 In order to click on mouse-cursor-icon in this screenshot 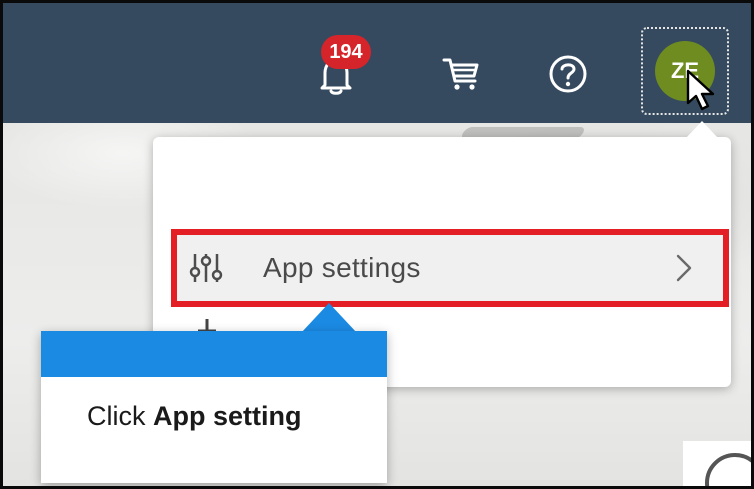, I will do `click(700, 90)`.